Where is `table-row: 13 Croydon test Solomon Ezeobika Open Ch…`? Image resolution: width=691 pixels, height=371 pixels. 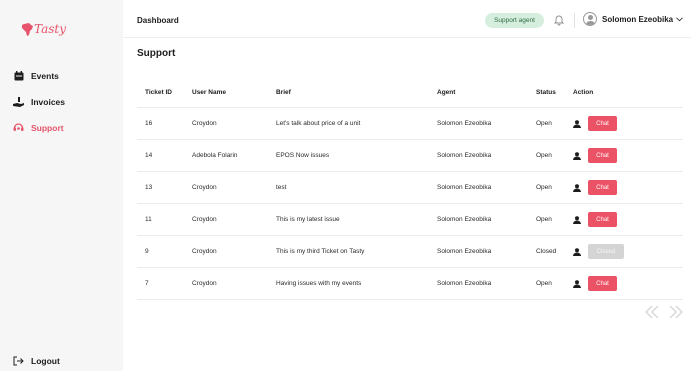
table-row: 13 Croydon test Solomon Ezeobika Open Ch… is located at coordinates (410, 188).